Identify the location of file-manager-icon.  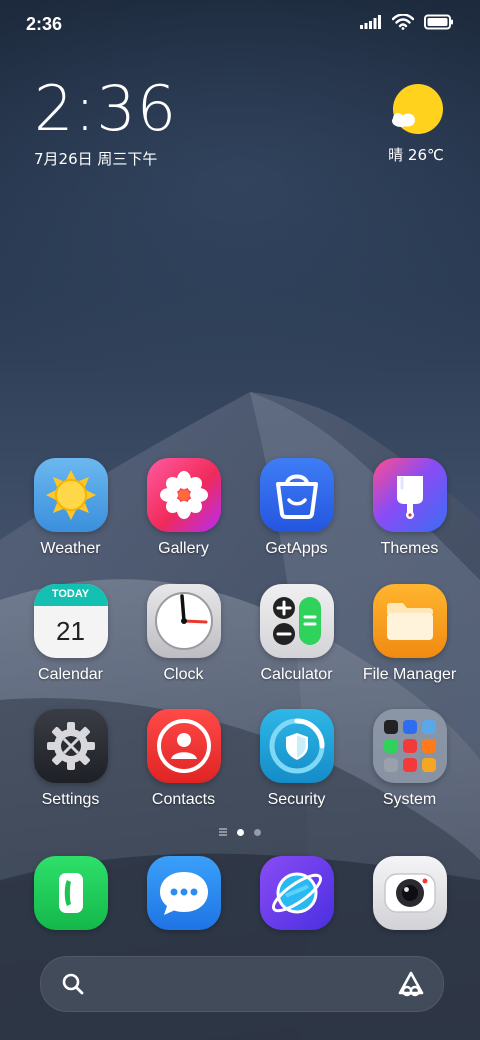
(409, 621).